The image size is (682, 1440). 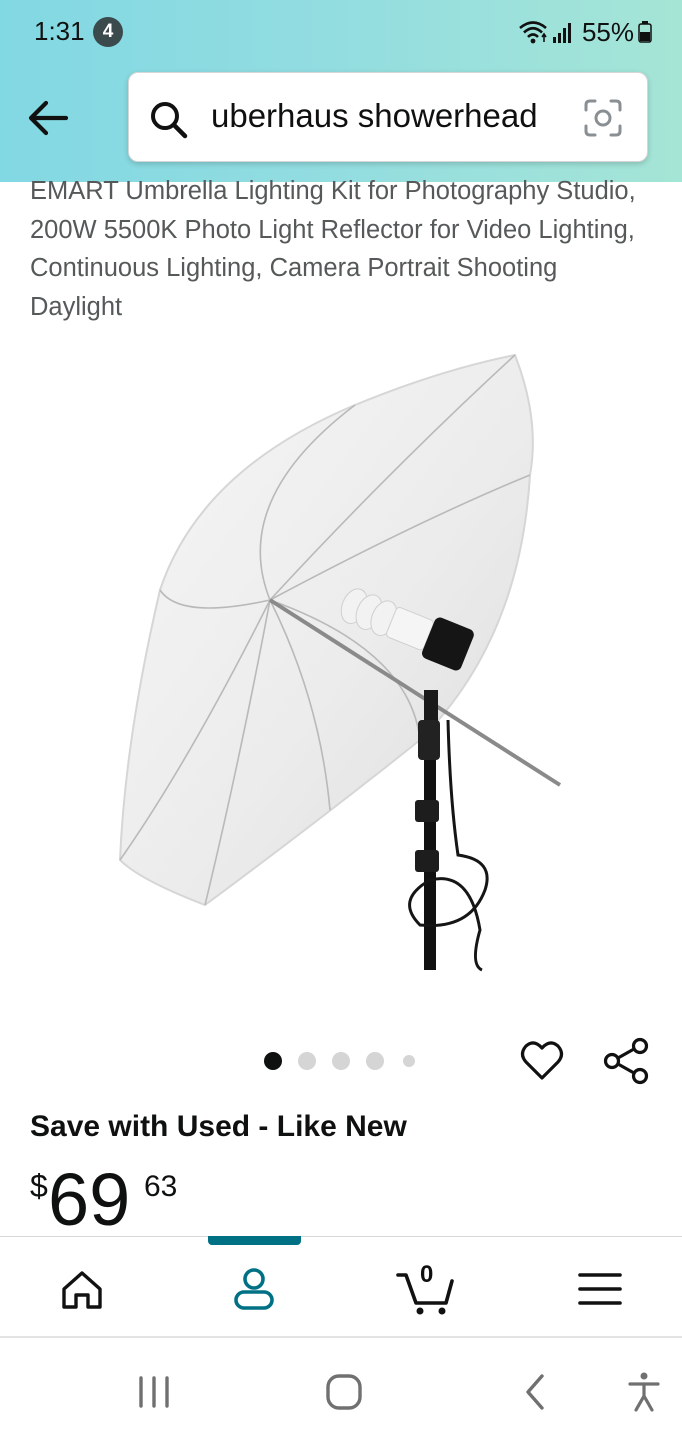 I want to click on signal-icon, so click(x=561, y=33).